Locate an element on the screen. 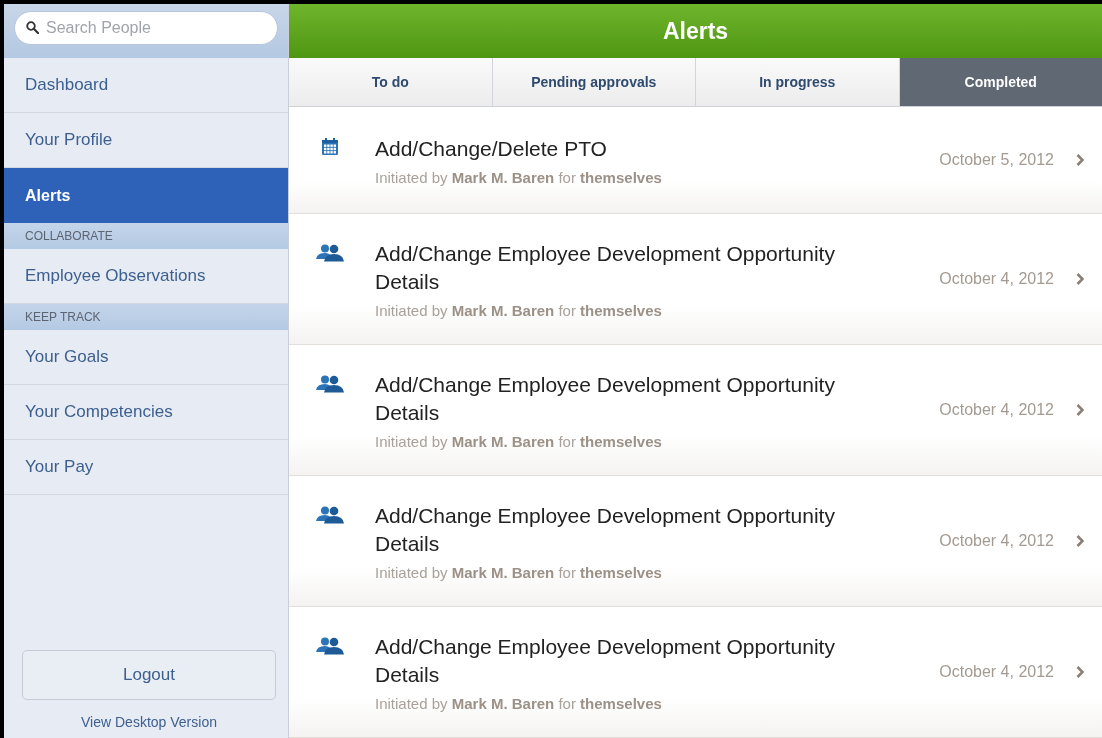 The image size is (1102, 738). search-field: Search People is located at coordinates (146, 28).